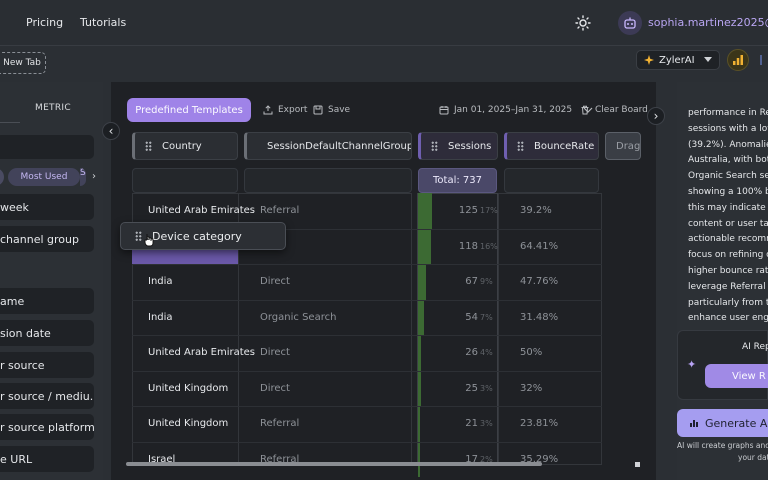  What do you see at coordinates (637, 464) in the screenshot?
I see `scroll-corner` at bounding box center [637, 464].